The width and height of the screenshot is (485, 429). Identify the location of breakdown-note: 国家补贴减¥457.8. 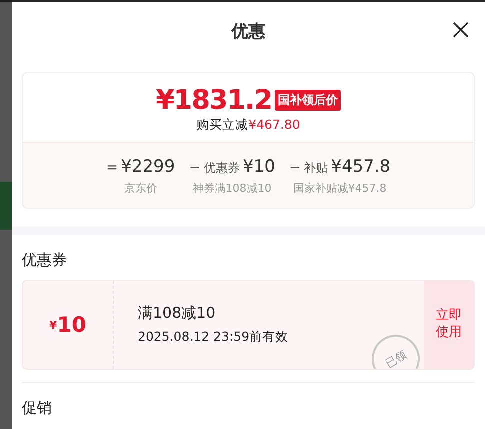
(340, 188).